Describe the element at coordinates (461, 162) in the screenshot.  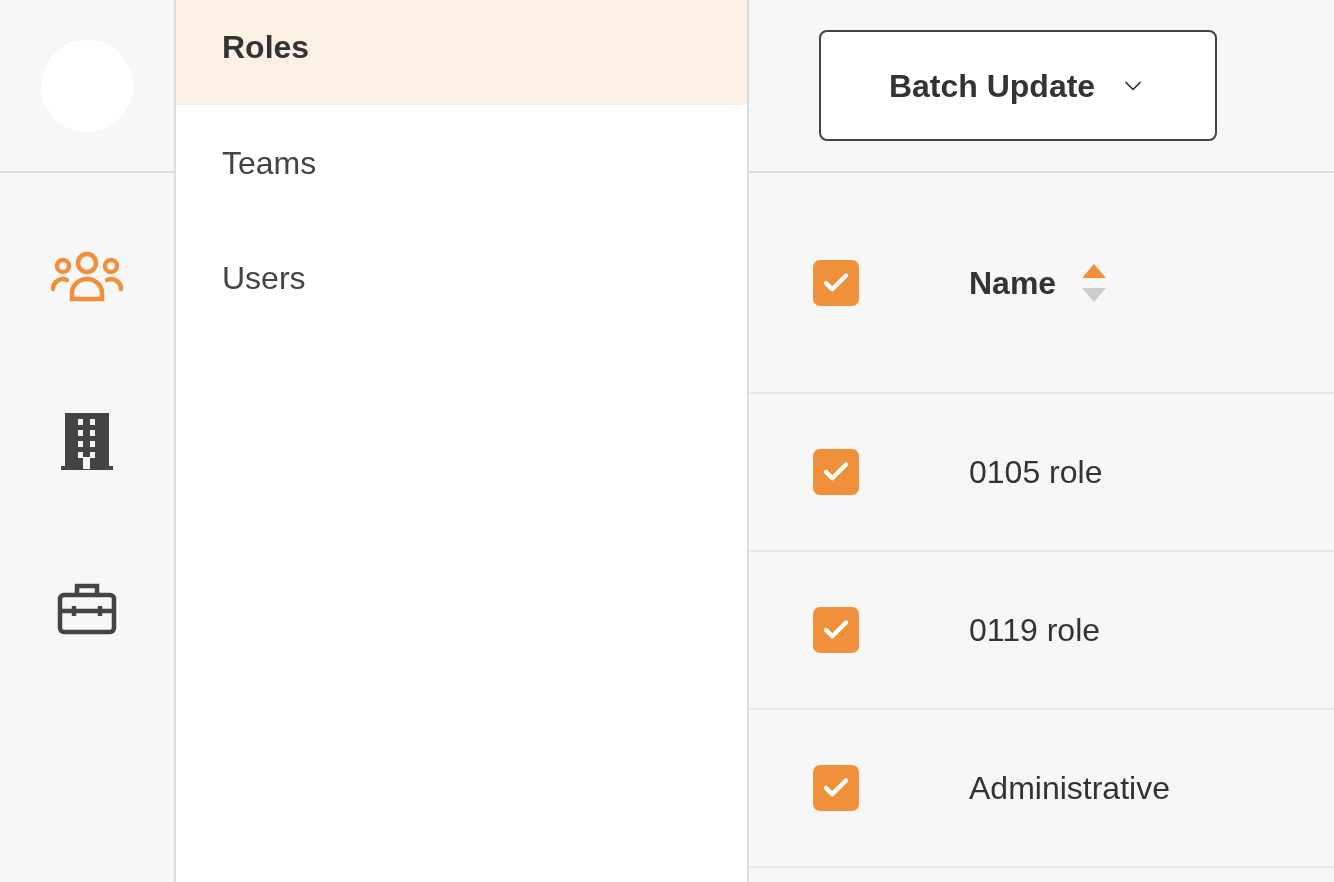
I see `menu-item: Teams` at that location.